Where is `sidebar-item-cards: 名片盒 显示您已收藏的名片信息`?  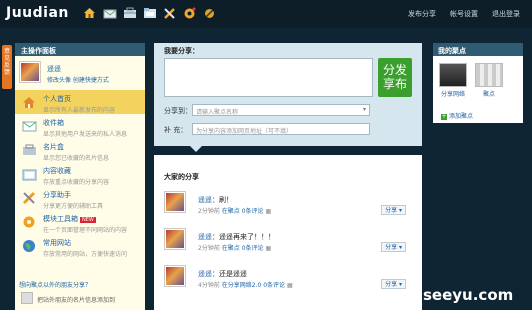
sidebar-item-cards: 名片盒 显示您已收藏的名片信息 is located at coordinates (80, 150).